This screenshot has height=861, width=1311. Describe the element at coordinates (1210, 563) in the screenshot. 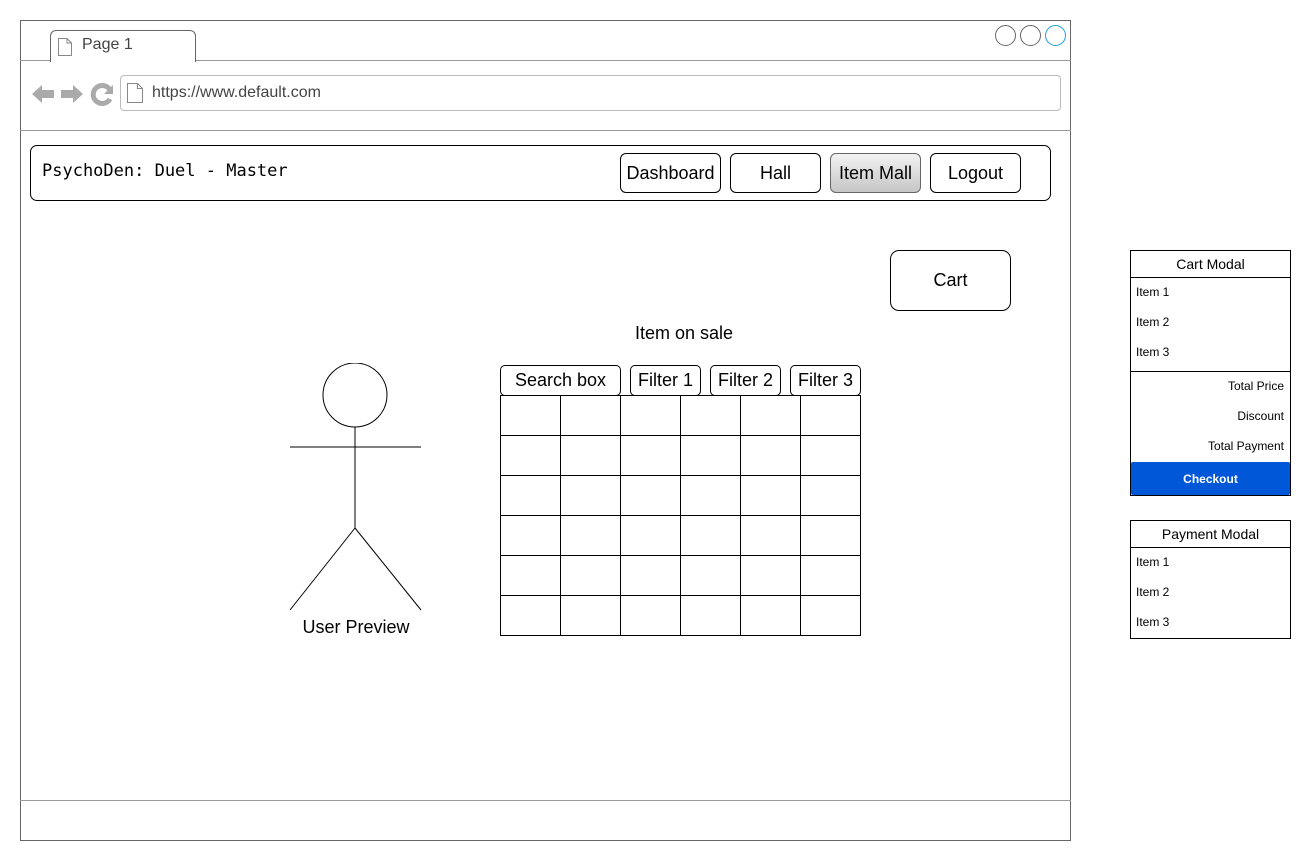

I see `payment-item: Item 1` at that location.